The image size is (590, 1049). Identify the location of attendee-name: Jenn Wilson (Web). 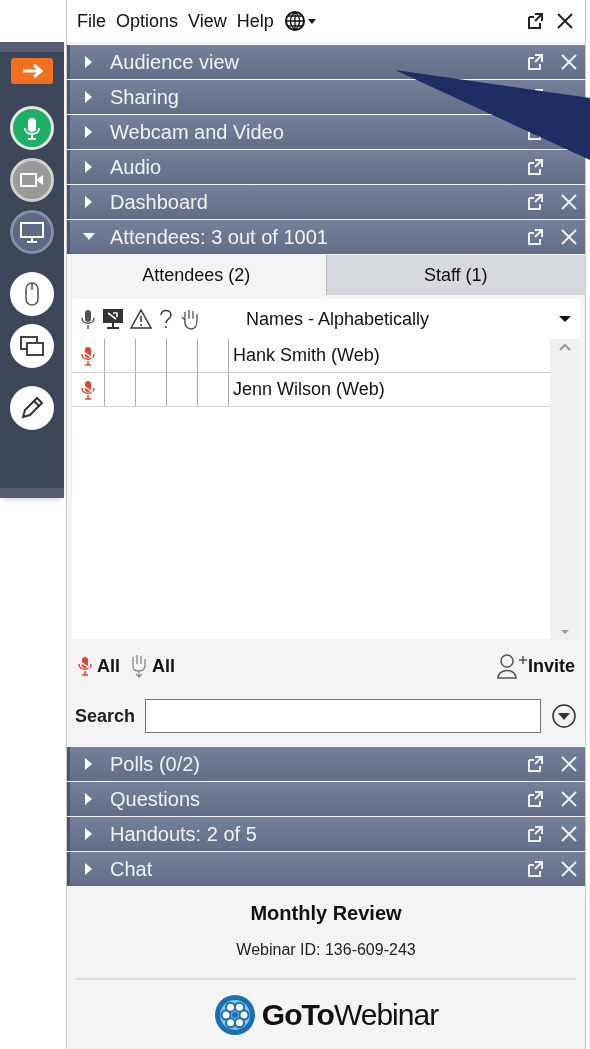
(389, 389).